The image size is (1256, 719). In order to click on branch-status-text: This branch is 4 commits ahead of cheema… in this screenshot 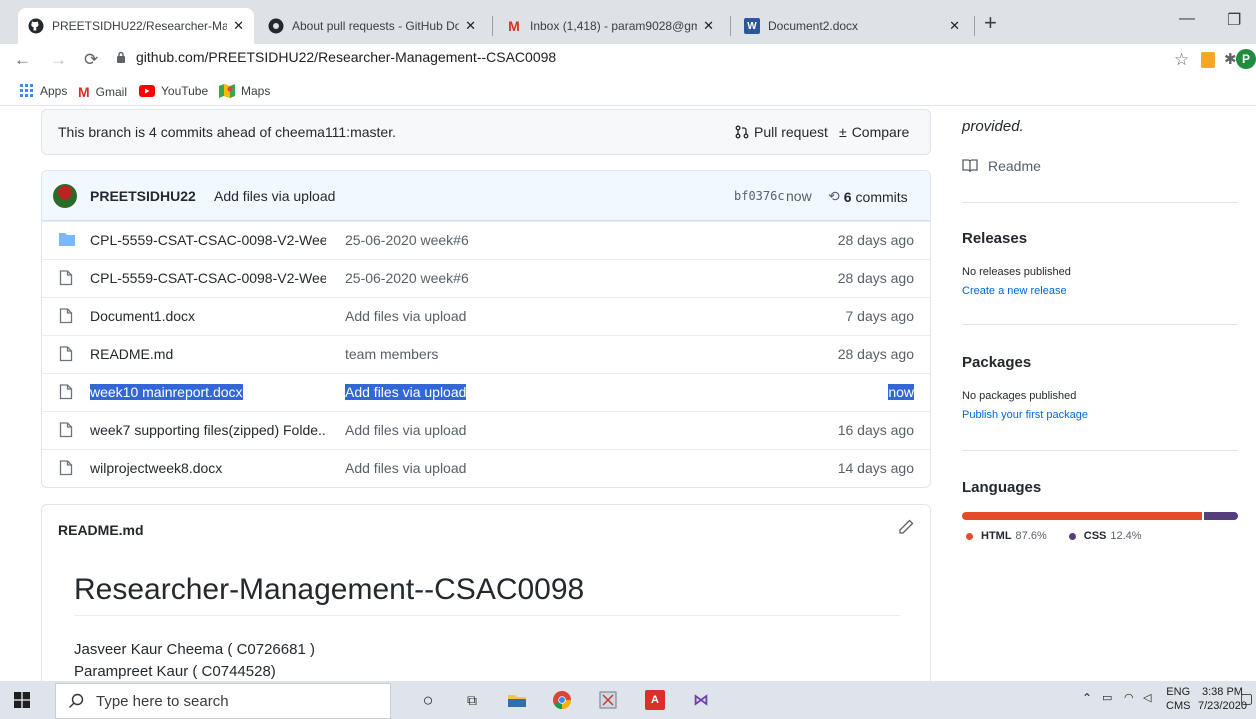, I will do `click(227, 132)`.